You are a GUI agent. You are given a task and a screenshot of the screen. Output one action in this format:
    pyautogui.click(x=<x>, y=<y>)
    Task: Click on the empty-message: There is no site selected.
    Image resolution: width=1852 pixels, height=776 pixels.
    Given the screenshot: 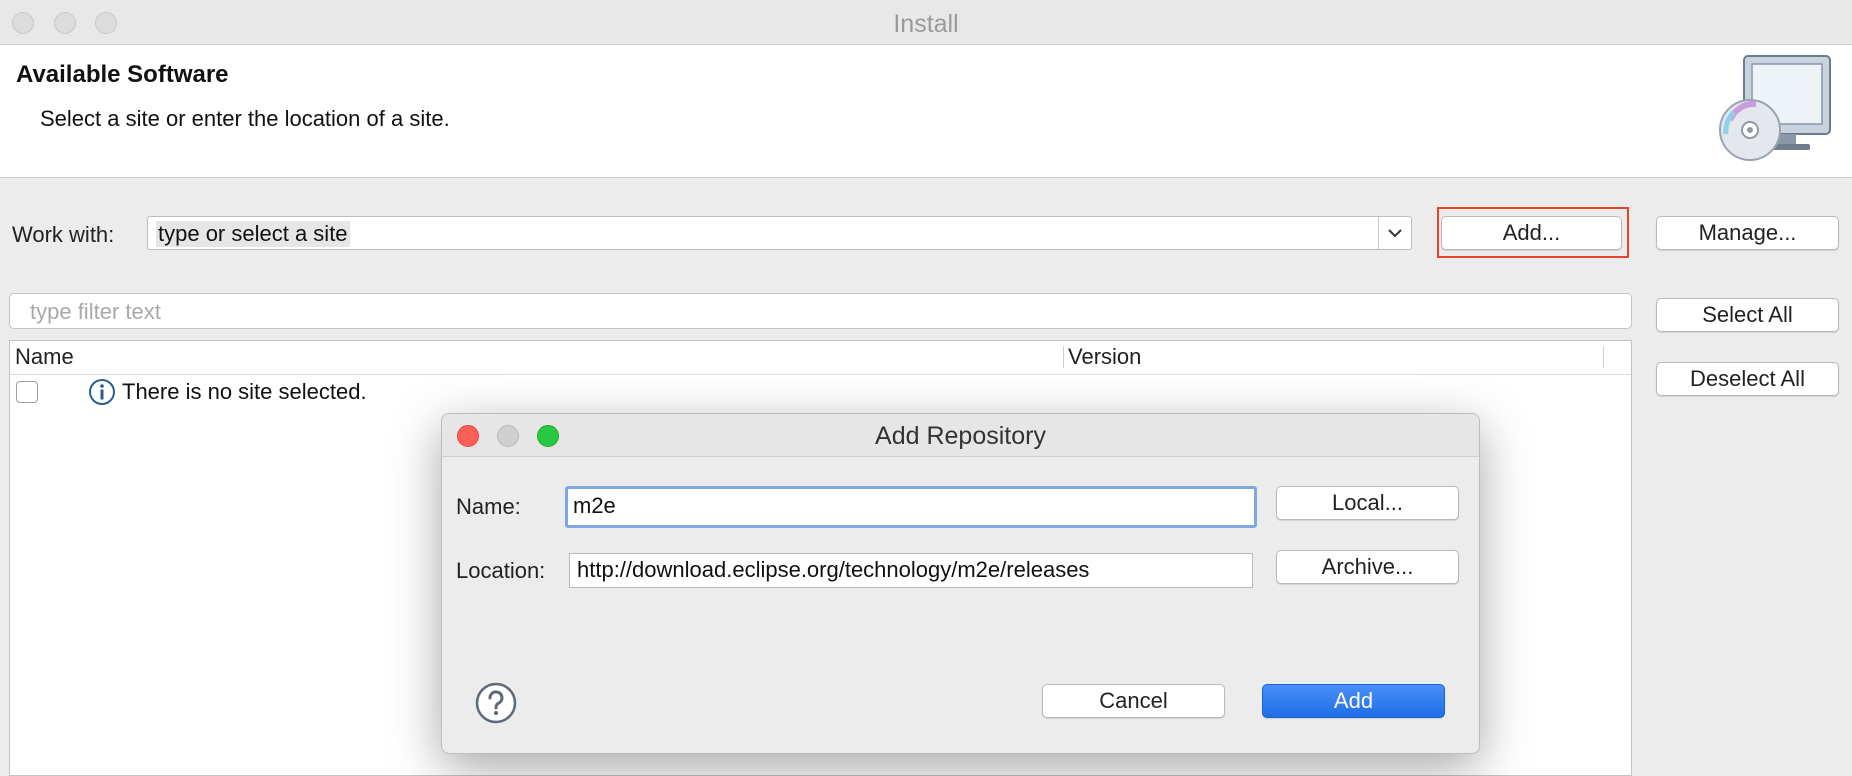 What is the action you would take?
    pyautogui.click(x=244, y=391)
    